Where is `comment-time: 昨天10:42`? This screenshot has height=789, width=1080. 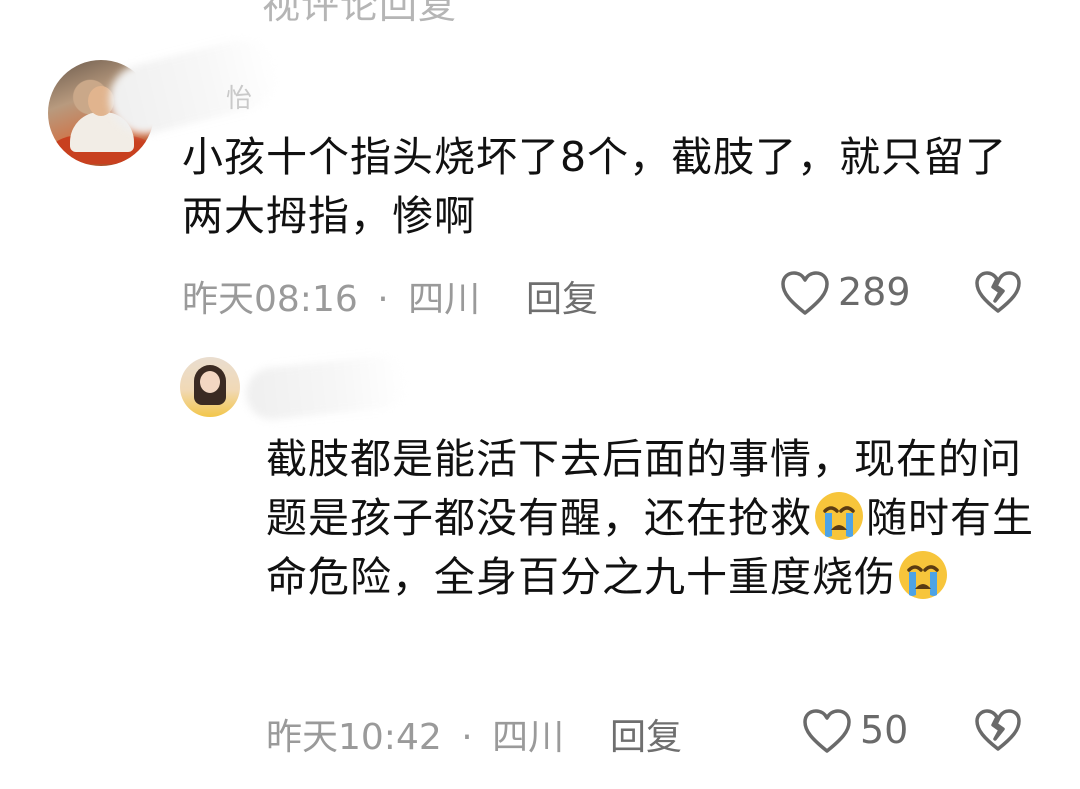 comment-time: 昨天10:42 is located at coordinates (354, 737).